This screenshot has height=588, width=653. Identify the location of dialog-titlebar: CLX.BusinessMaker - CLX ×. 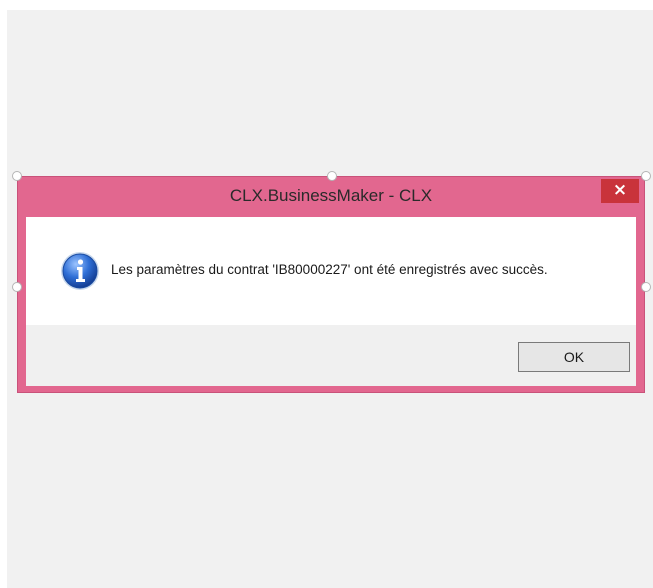
(331, 197).